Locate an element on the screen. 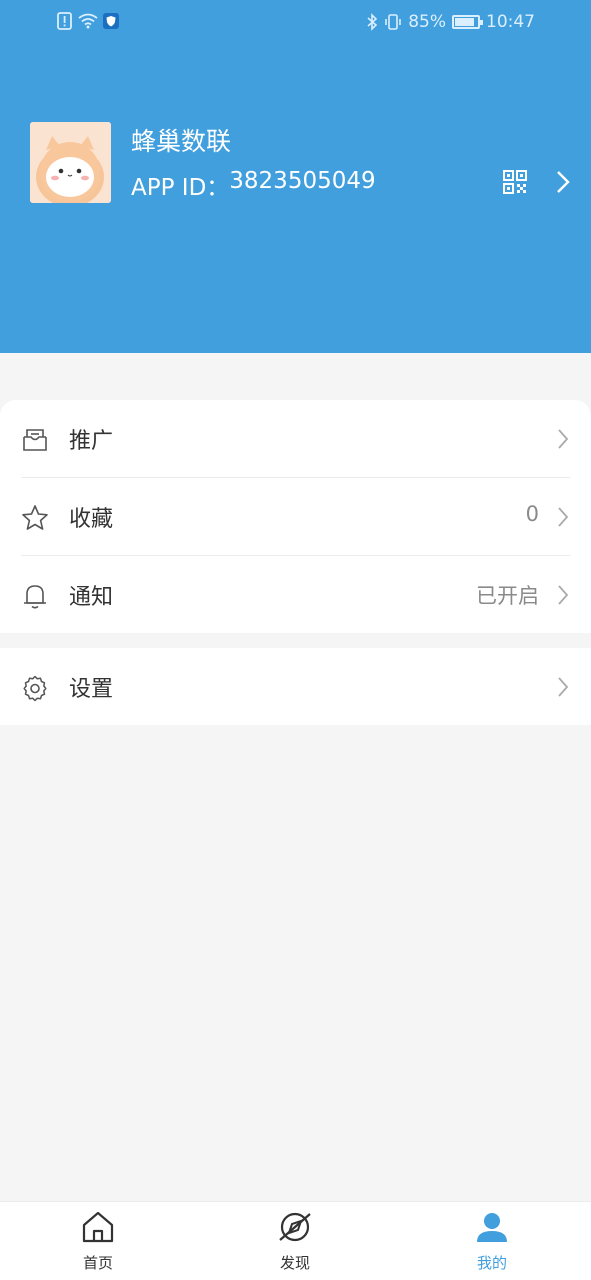 The image size is (591, 1280). profile-name: 蜂巢数联 is located at coordinates (181, 141).